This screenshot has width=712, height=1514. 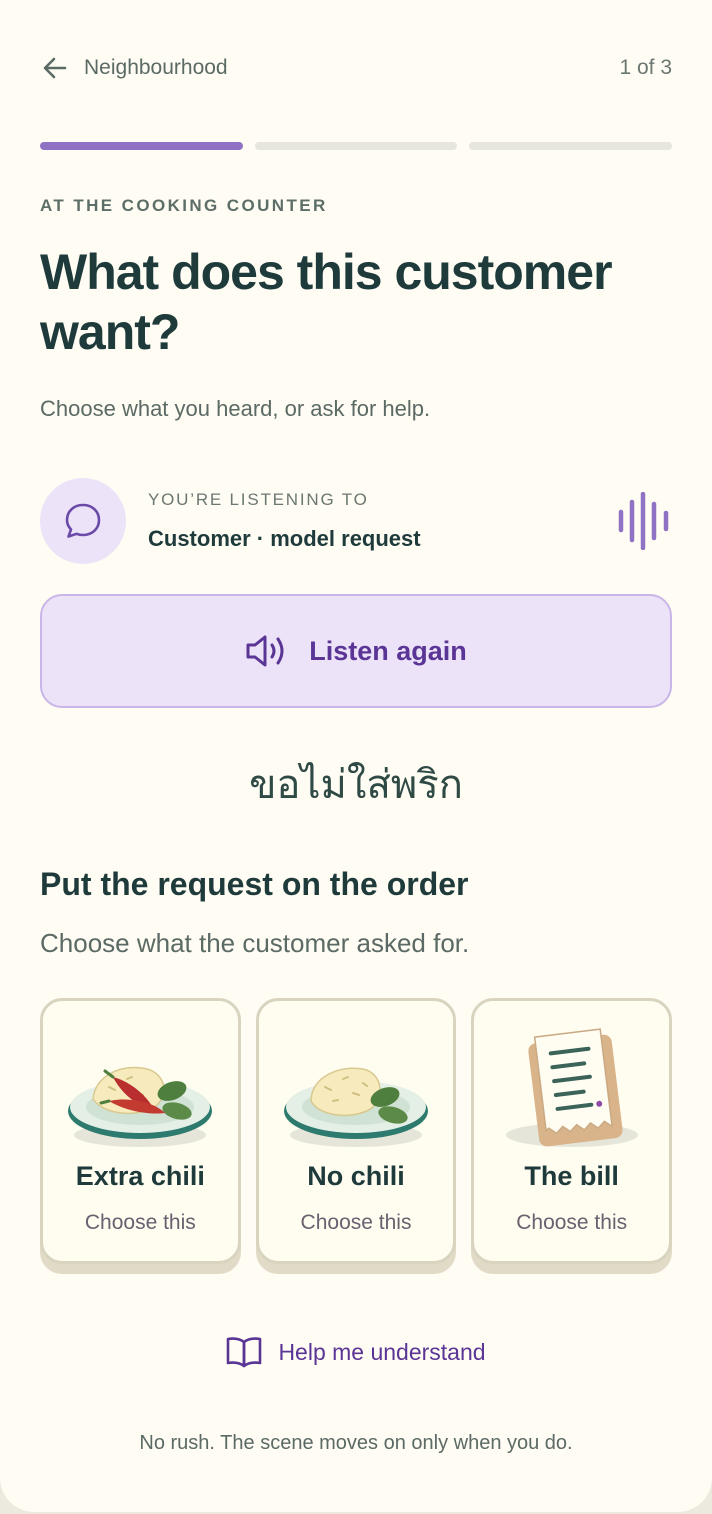 I want to click on option-label: No chili, so click(x=356, y=1176).